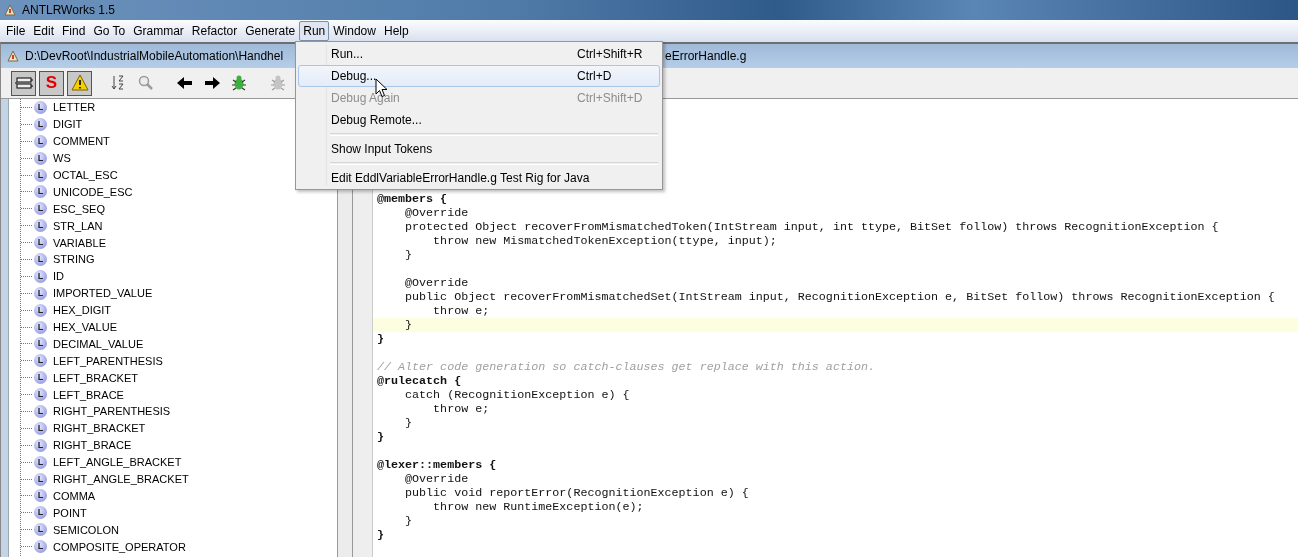 The width and height of the screenshot is (1298, 557). Describe the element at coordinates (839, 297) in the screenshot. I see `code-line: public Object recoverFromMismatchedSet(IntStream input, RecognitionException e, BitSet follow) throws RecognitionException {` at that location.